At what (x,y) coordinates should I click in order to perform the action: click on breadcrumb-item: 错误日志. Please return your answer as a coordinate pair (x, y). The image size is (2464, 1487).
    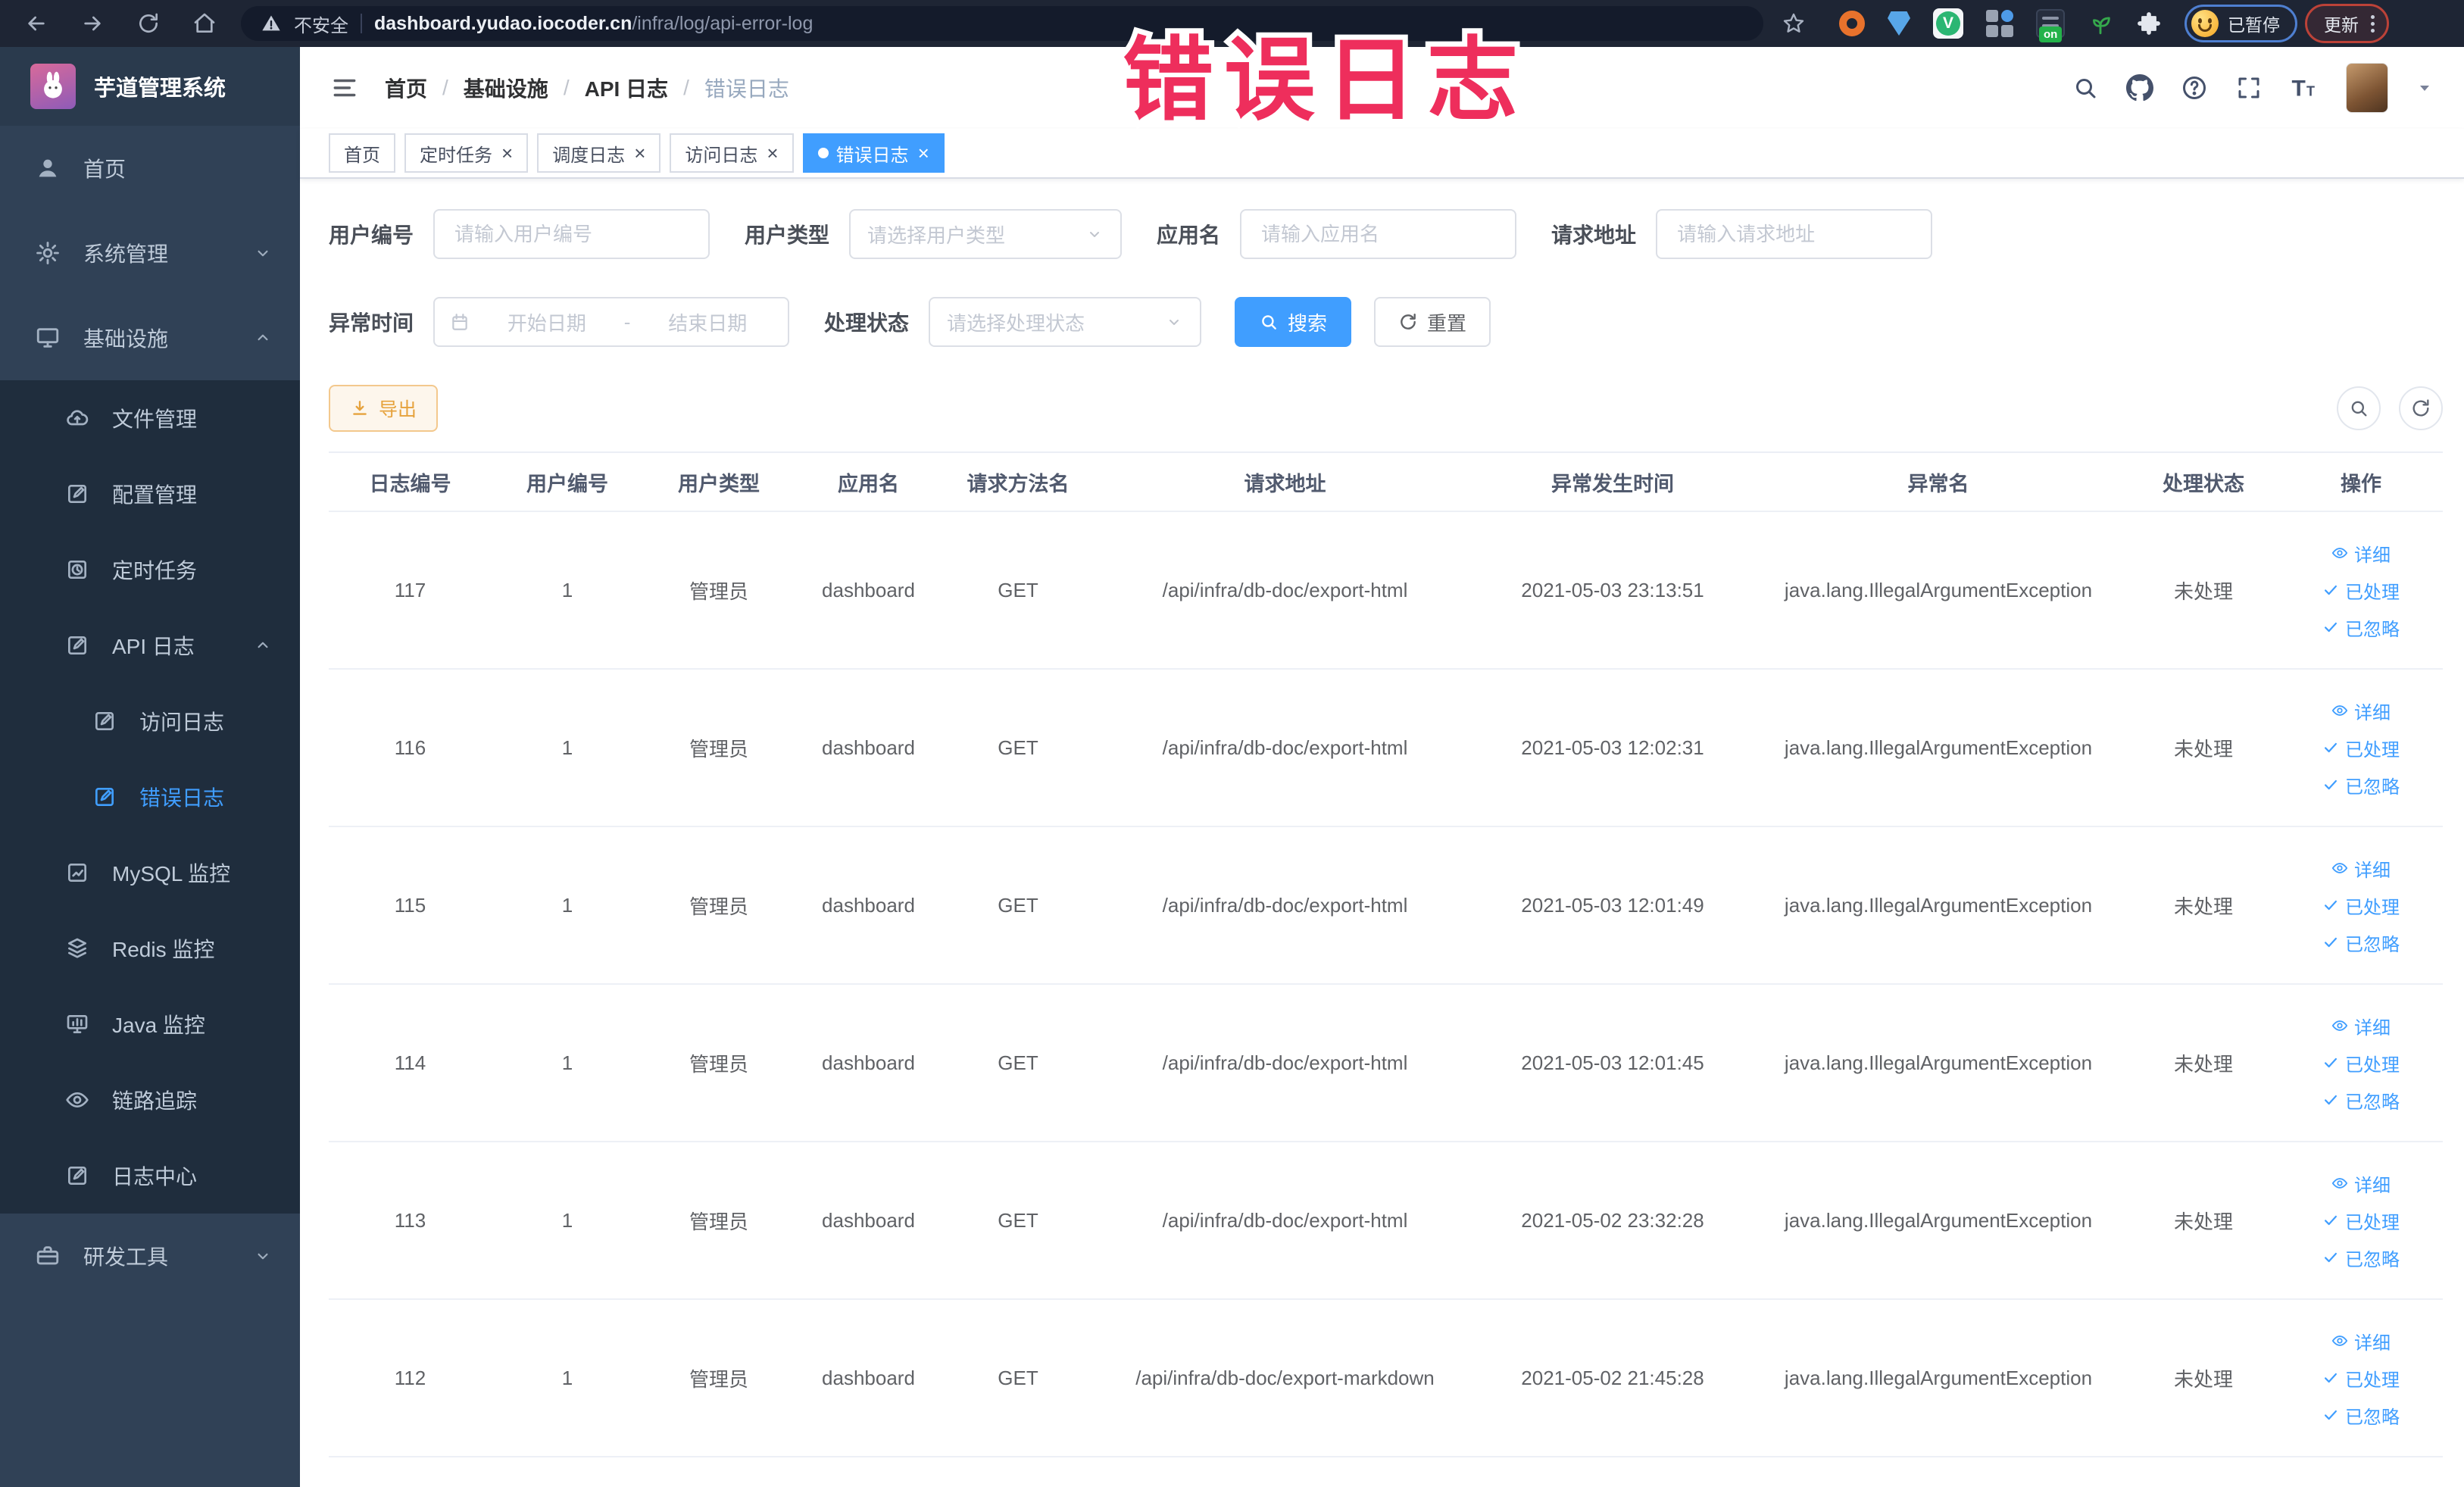
    Looking at the image, I should click on (746, 88).